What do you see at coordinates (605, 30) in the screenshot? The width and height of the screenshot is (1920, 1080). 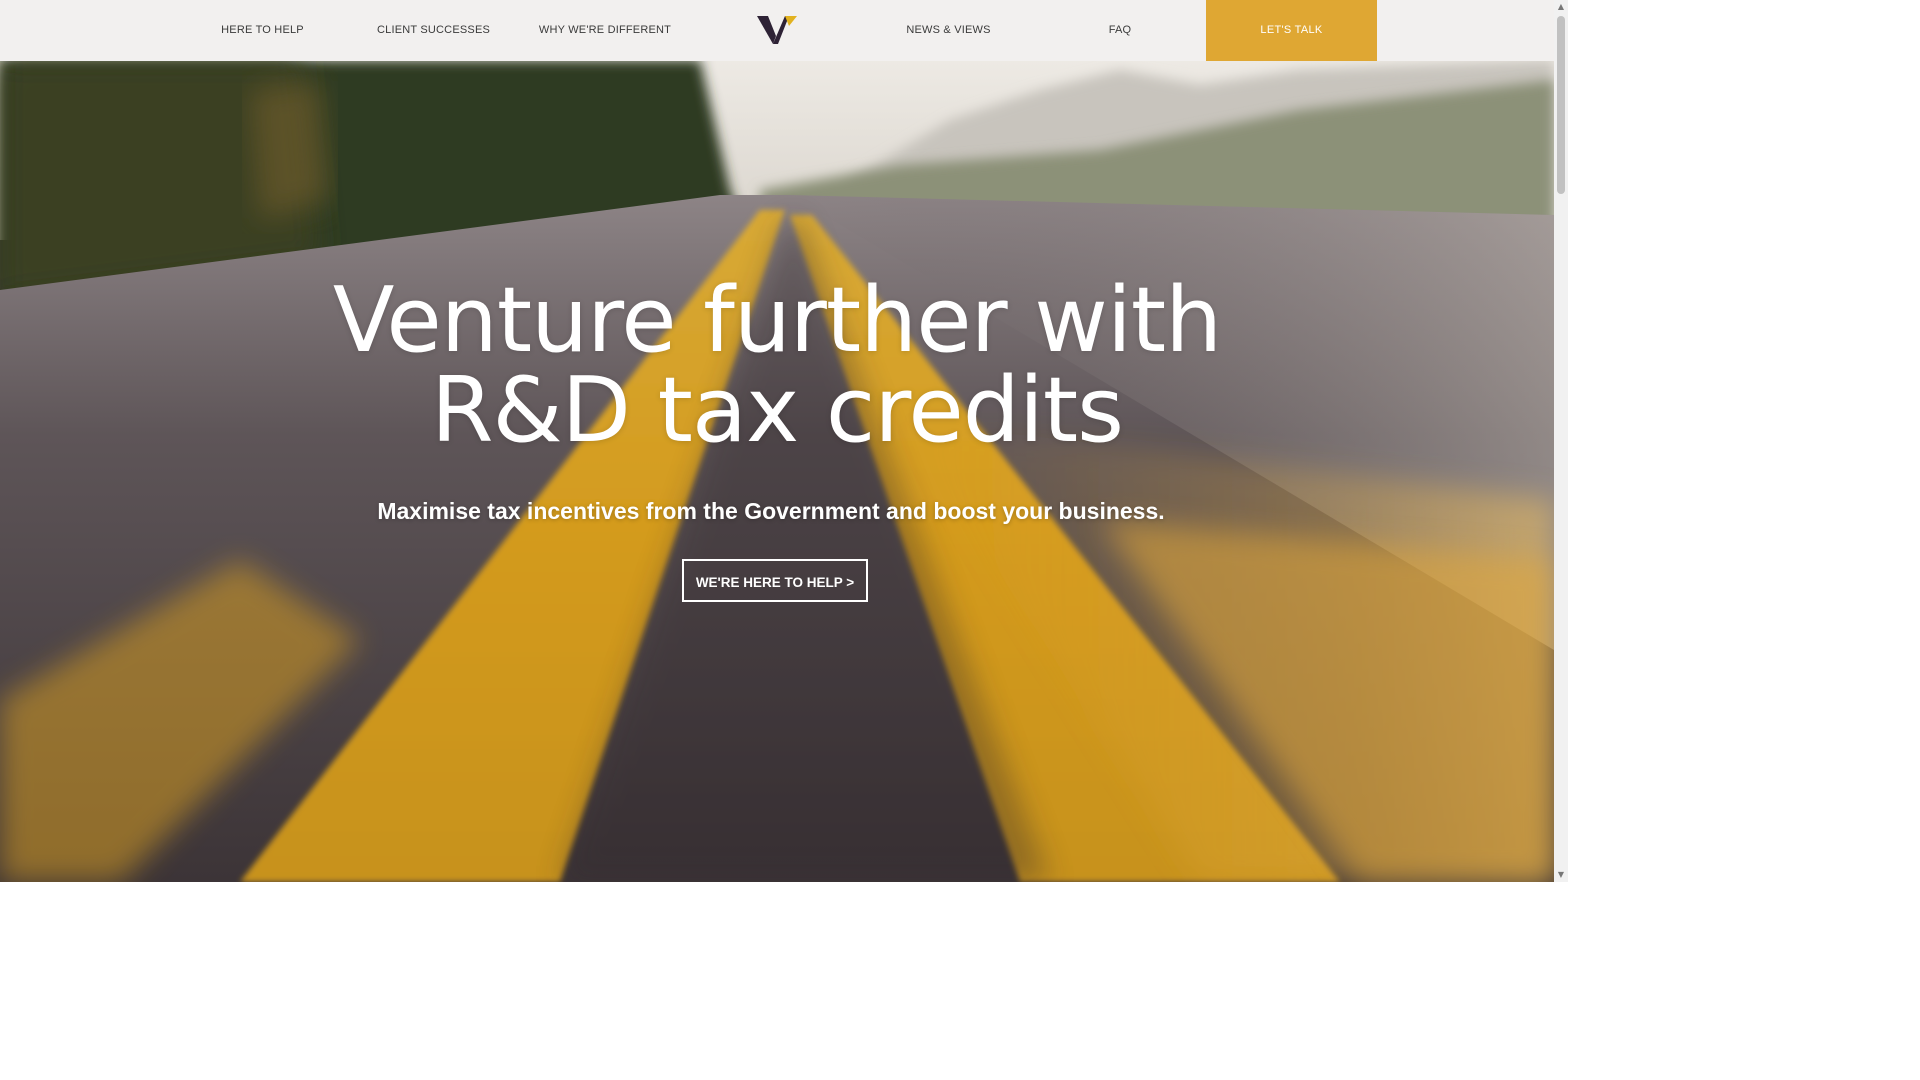 I see `nav-item-why-were-different: WHY WE'RE DIFFERENT` at bounding box center [605, 30].